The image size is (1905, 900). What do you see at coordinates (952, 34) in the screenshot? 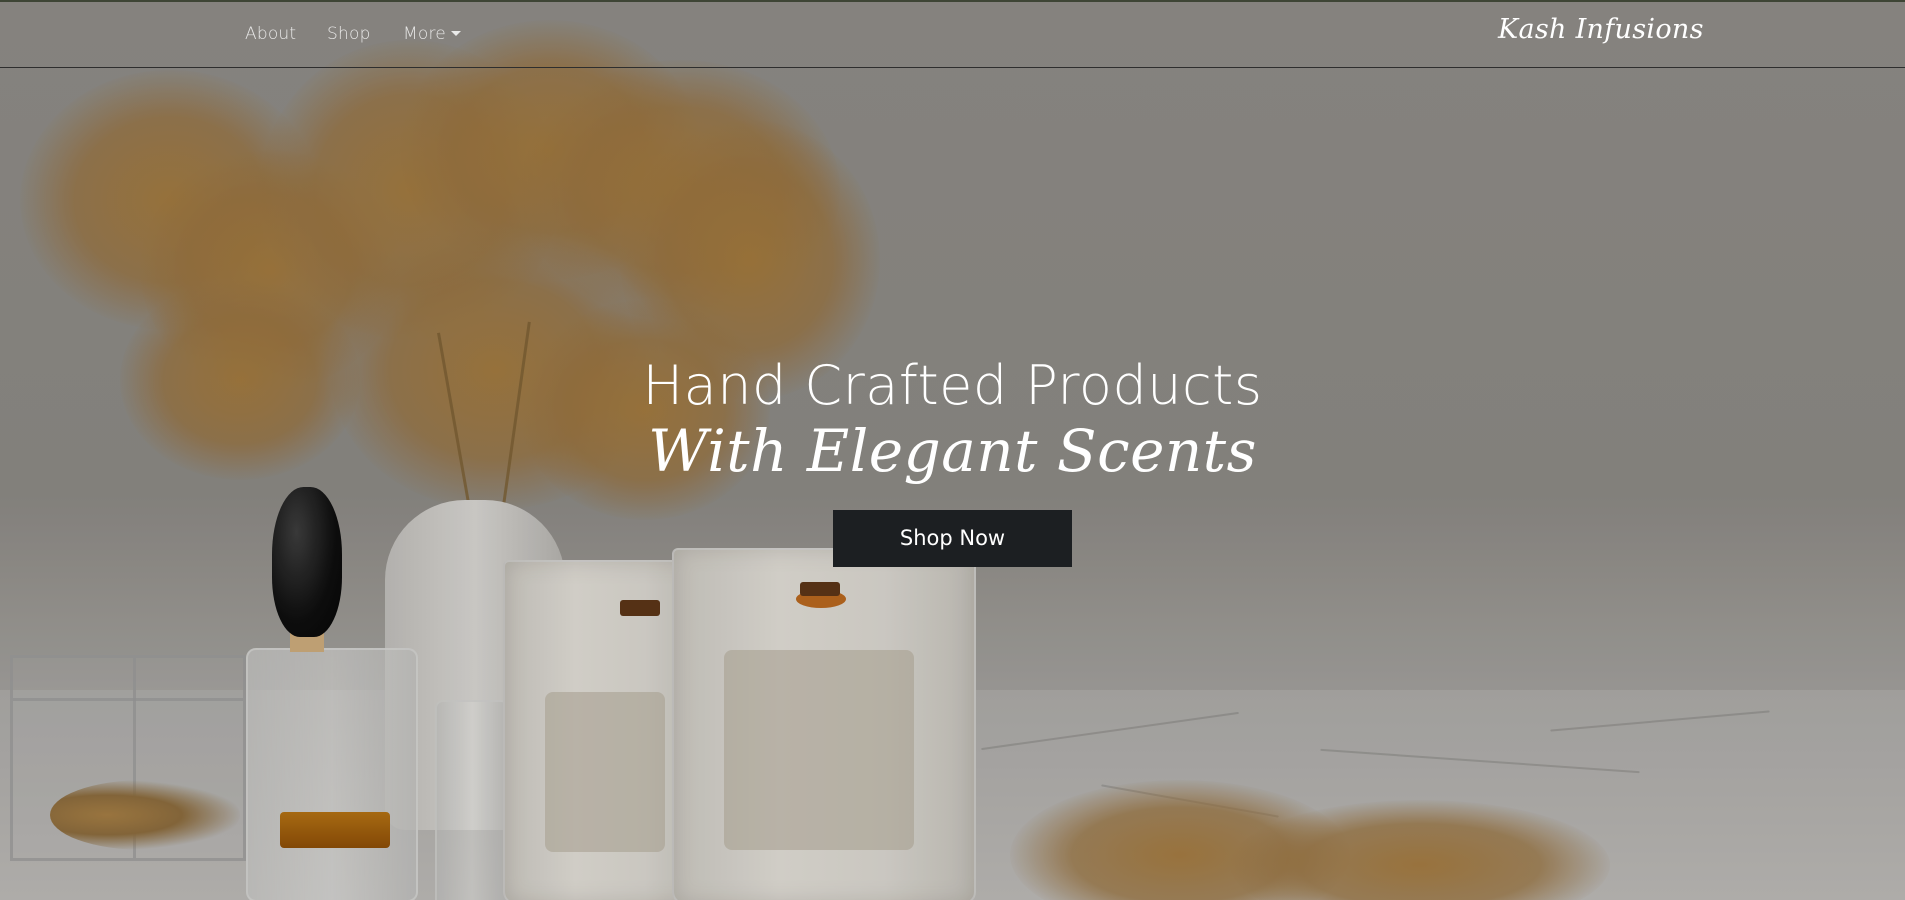
I see `navbar: About Shop More Kash Infusions` at bounding box center [952, 34].